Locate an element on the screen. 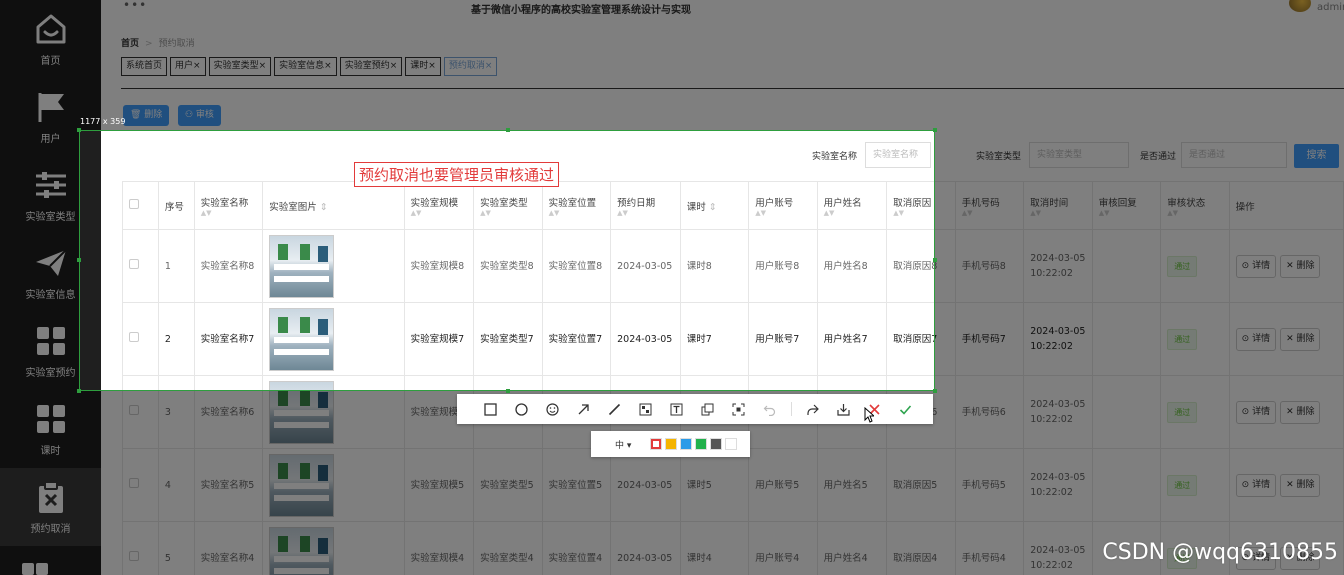 This screenshot has height=575, width=1344. user-name-cell: 用户姓名7 is located at coordinates (852, 339).